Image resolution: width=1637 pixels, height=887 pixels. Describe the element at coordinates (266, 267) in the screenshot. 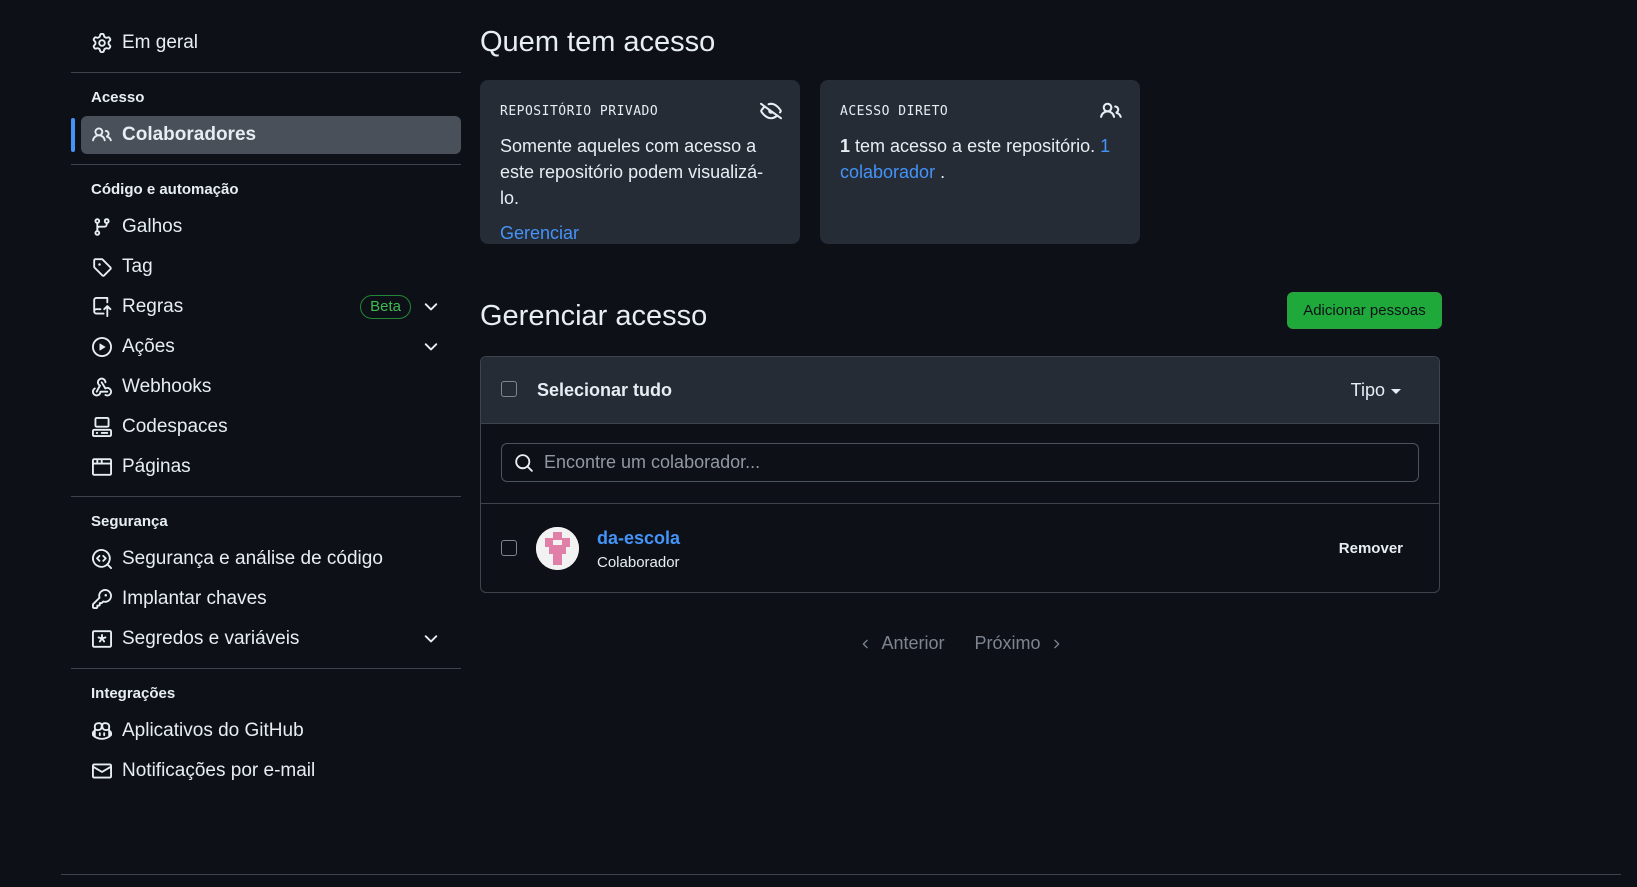

I see `sidebar-item-tags: Tag` at that location.